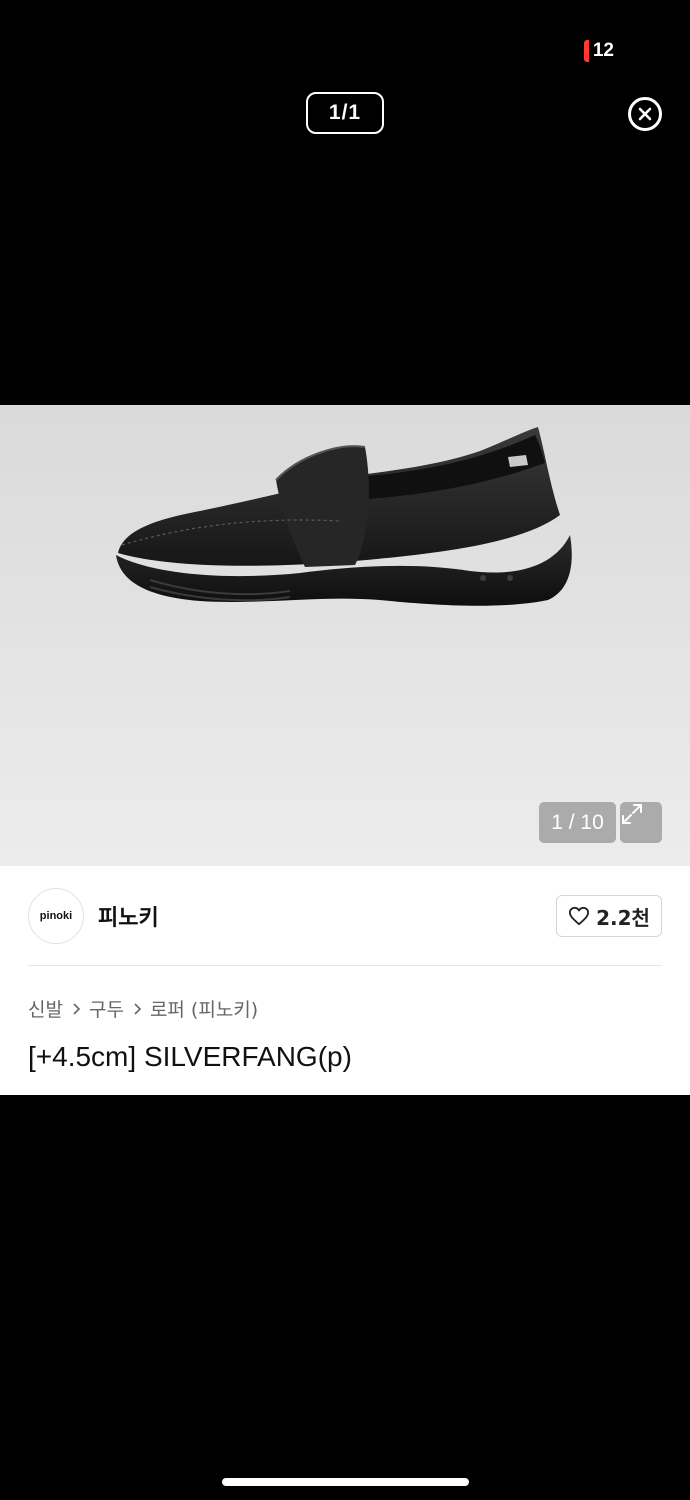 This screenshot has height=1500, width=690. I want to click on close-icon, so click(645, 114).